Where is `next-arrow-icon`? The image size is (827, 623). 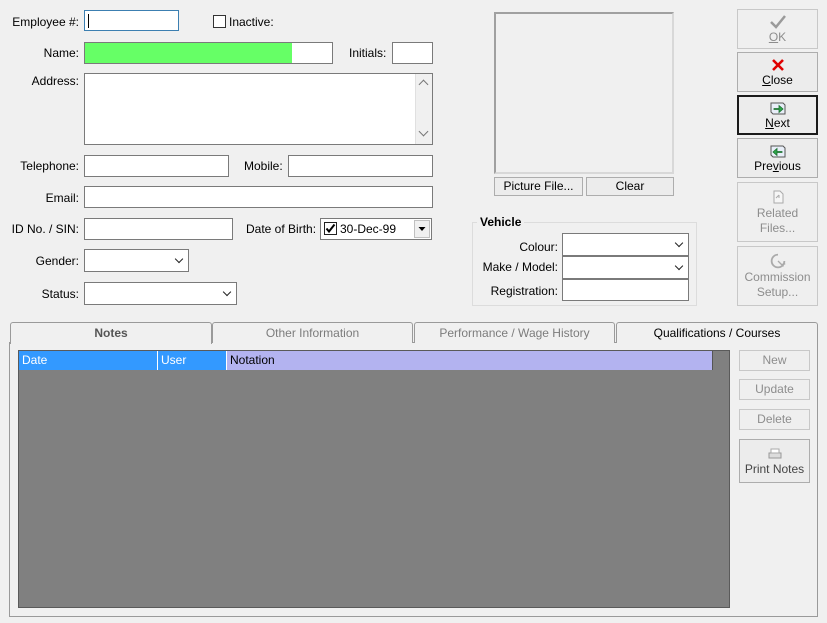
next-arrow-icon is located at coordinates (778, 107).